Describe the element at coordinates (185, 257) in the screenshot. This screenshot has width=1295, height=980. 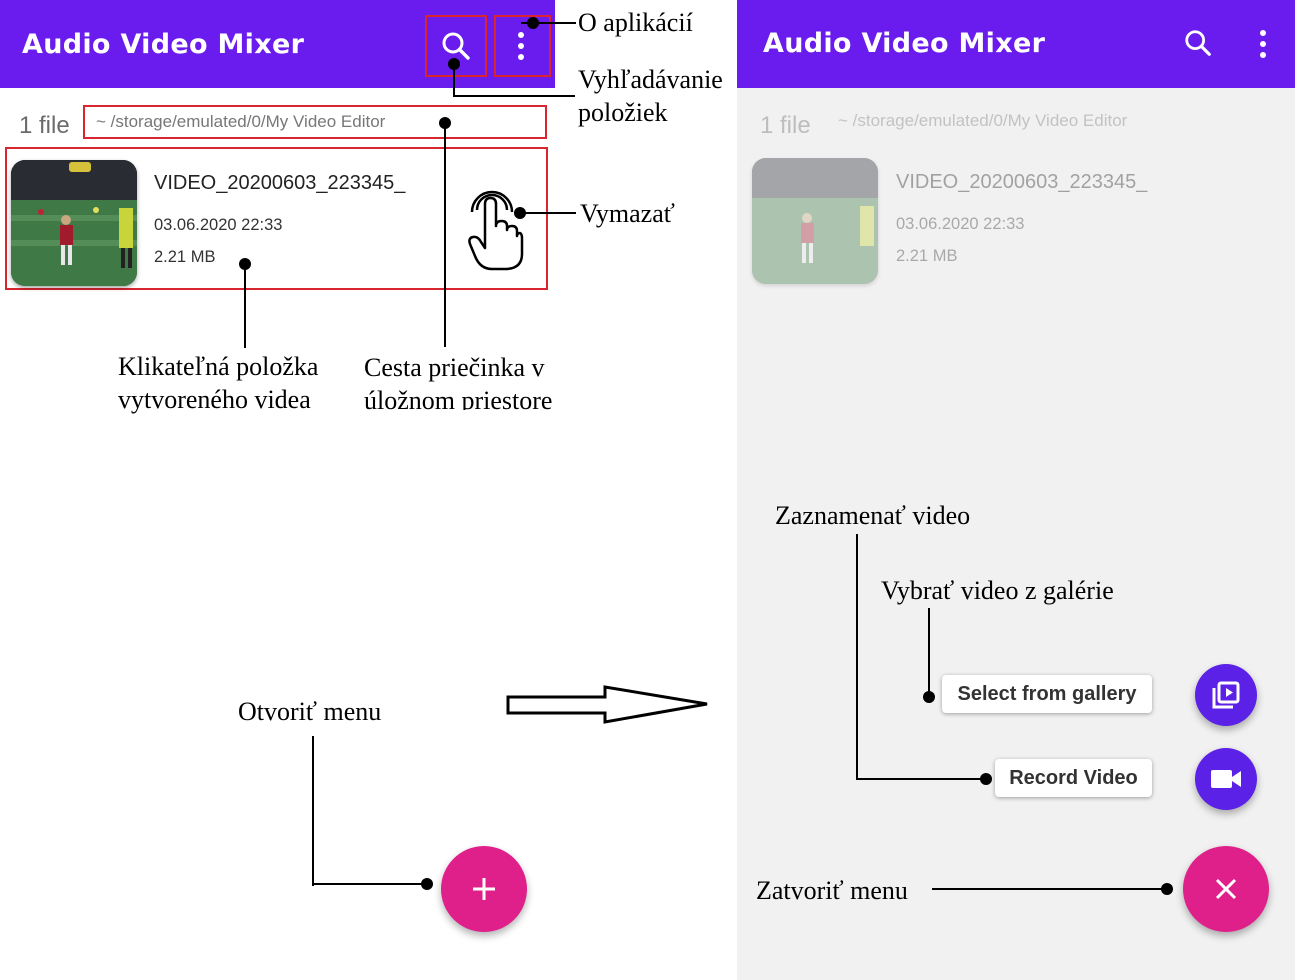
I see `video-size: 2.21 MB` at that location.